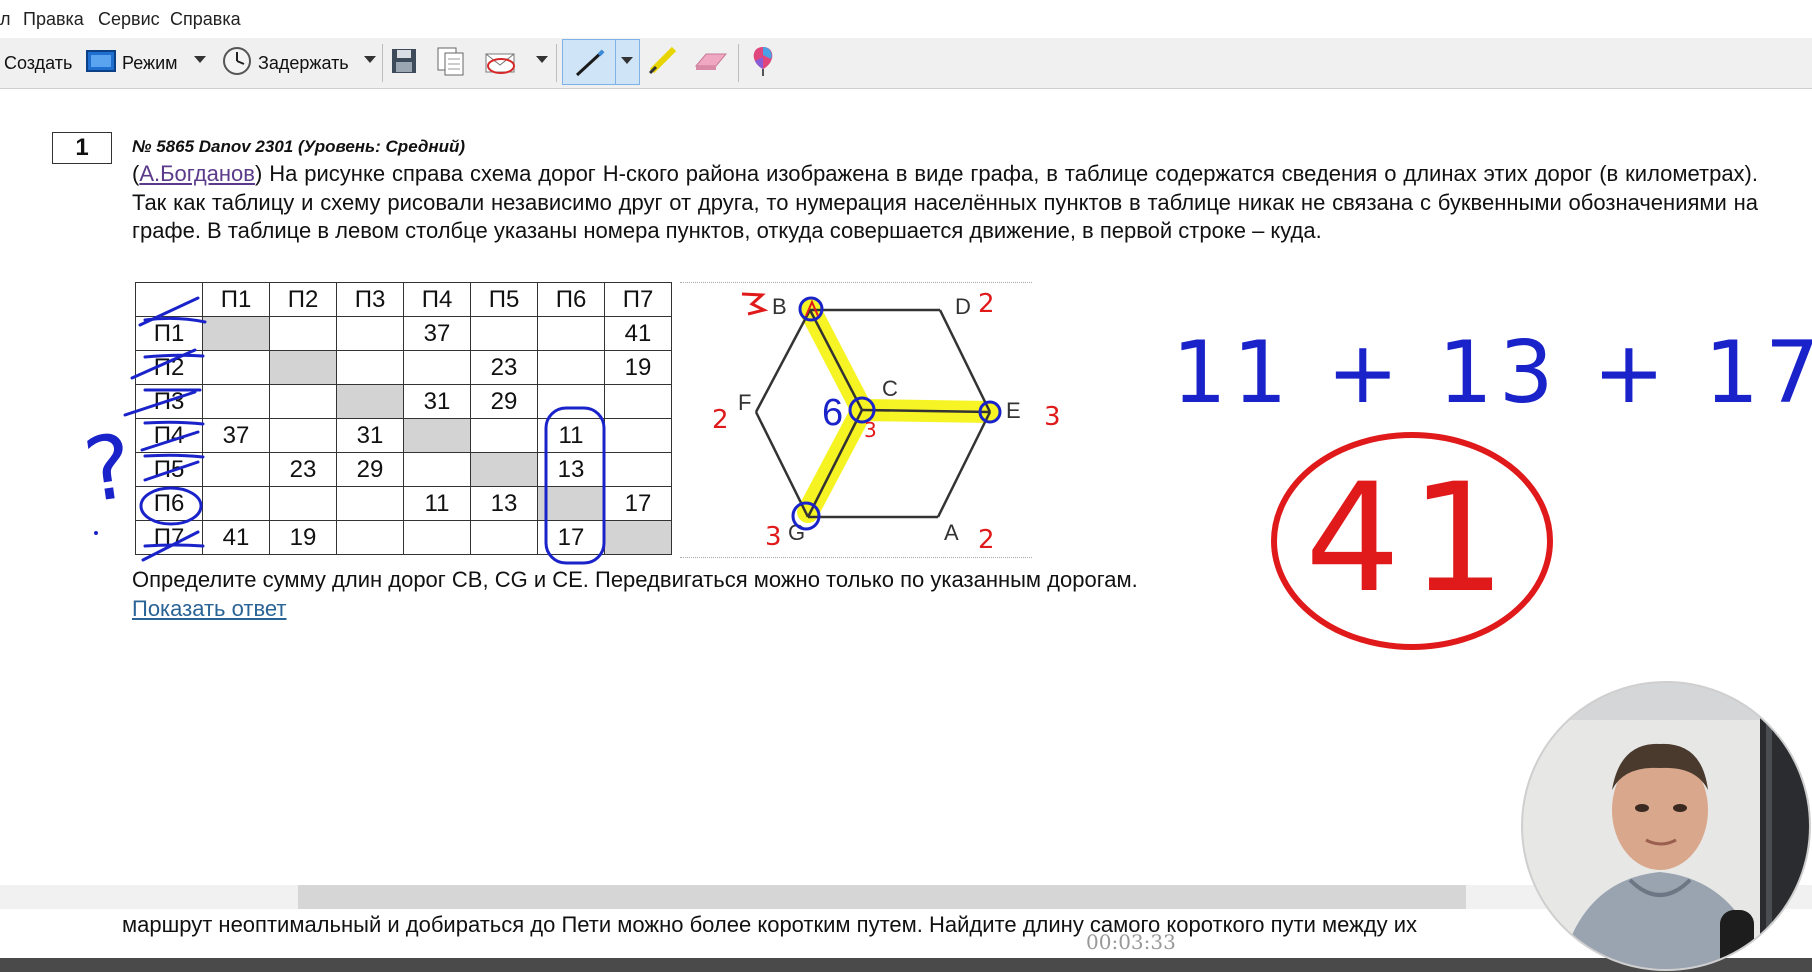  I want to click on ink-dot, so click(96, 533).